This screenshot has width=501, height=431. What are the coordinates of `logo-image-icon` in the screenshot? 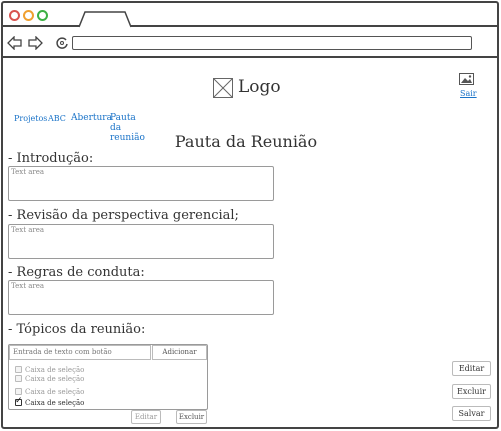 It's located at (223, 88).